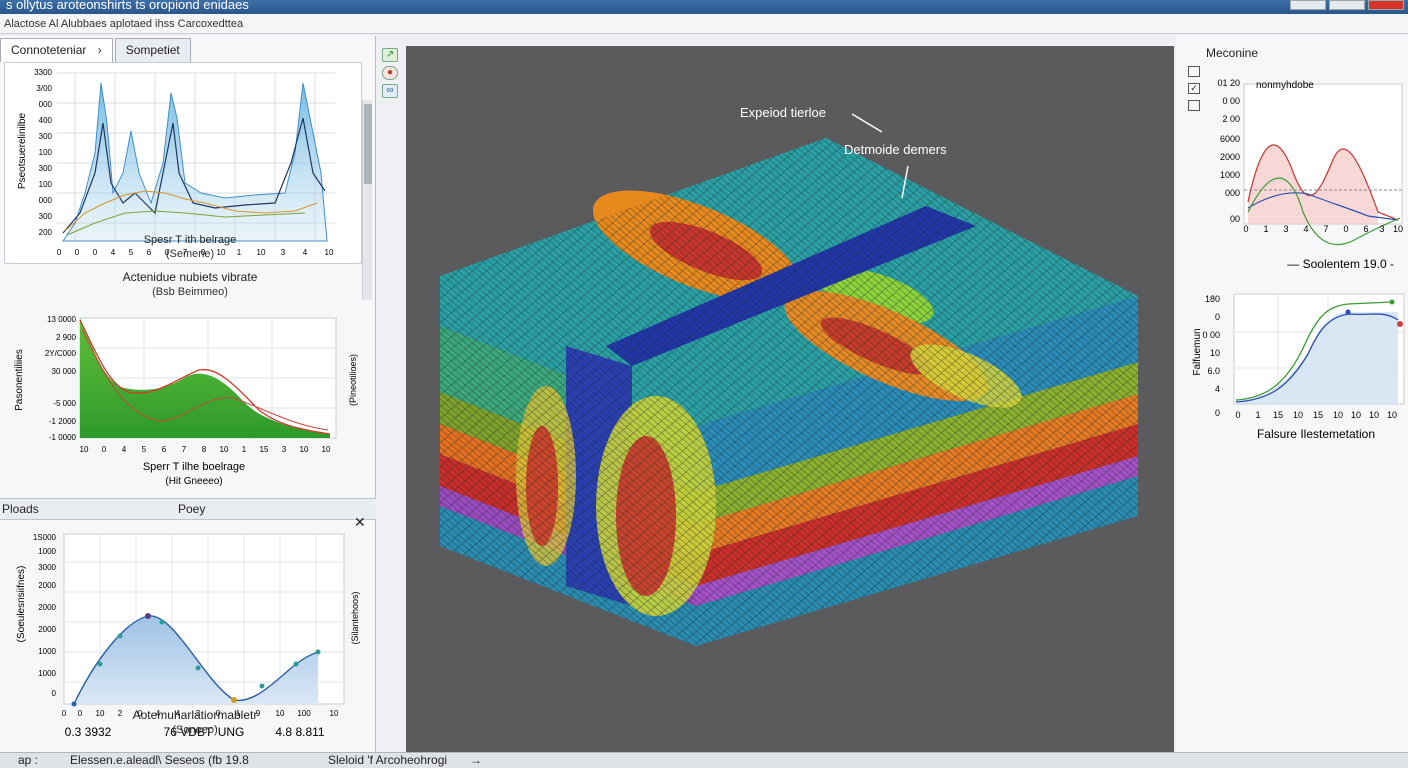 This screenshot has width=1408, height=768. What do you see at coordinates (20, 509) in the screenshot?
I see `section-left-label: Ploads` at bounding box center [20, 509].